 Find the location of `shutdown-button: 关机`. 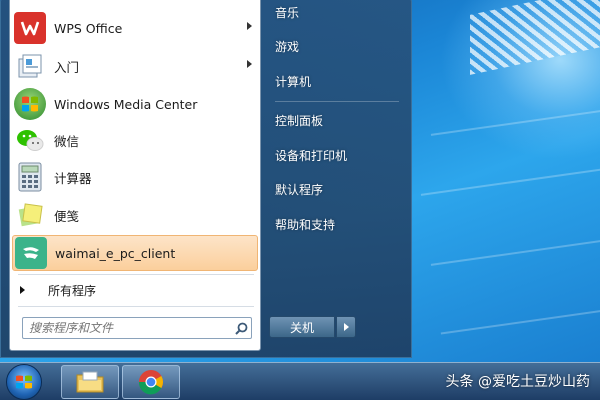

shutdown-button: 关机 is located at coordinates (302, 327).